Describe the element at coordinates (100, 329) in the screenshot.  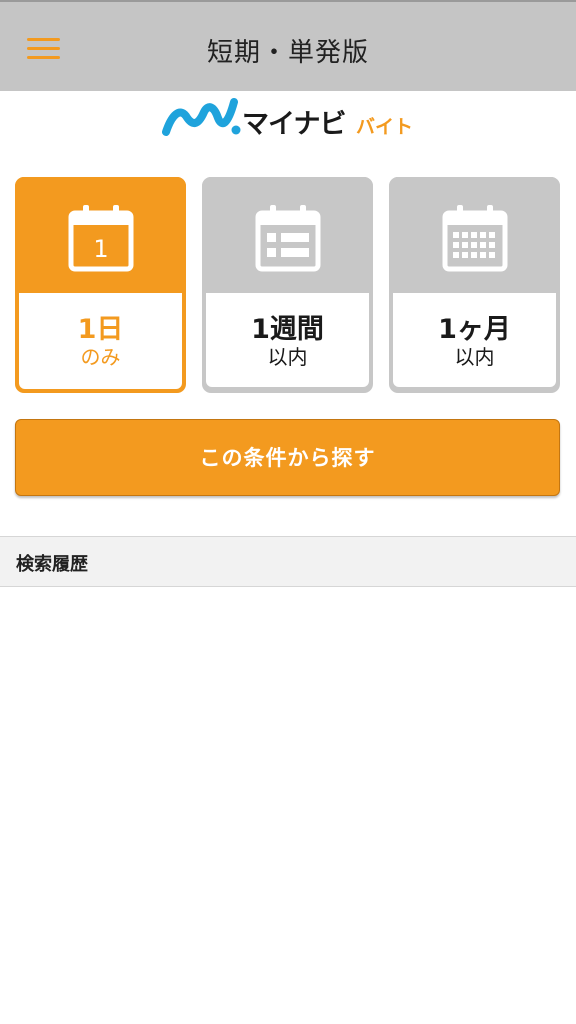
I see `period-option-label: 1日` at that location.